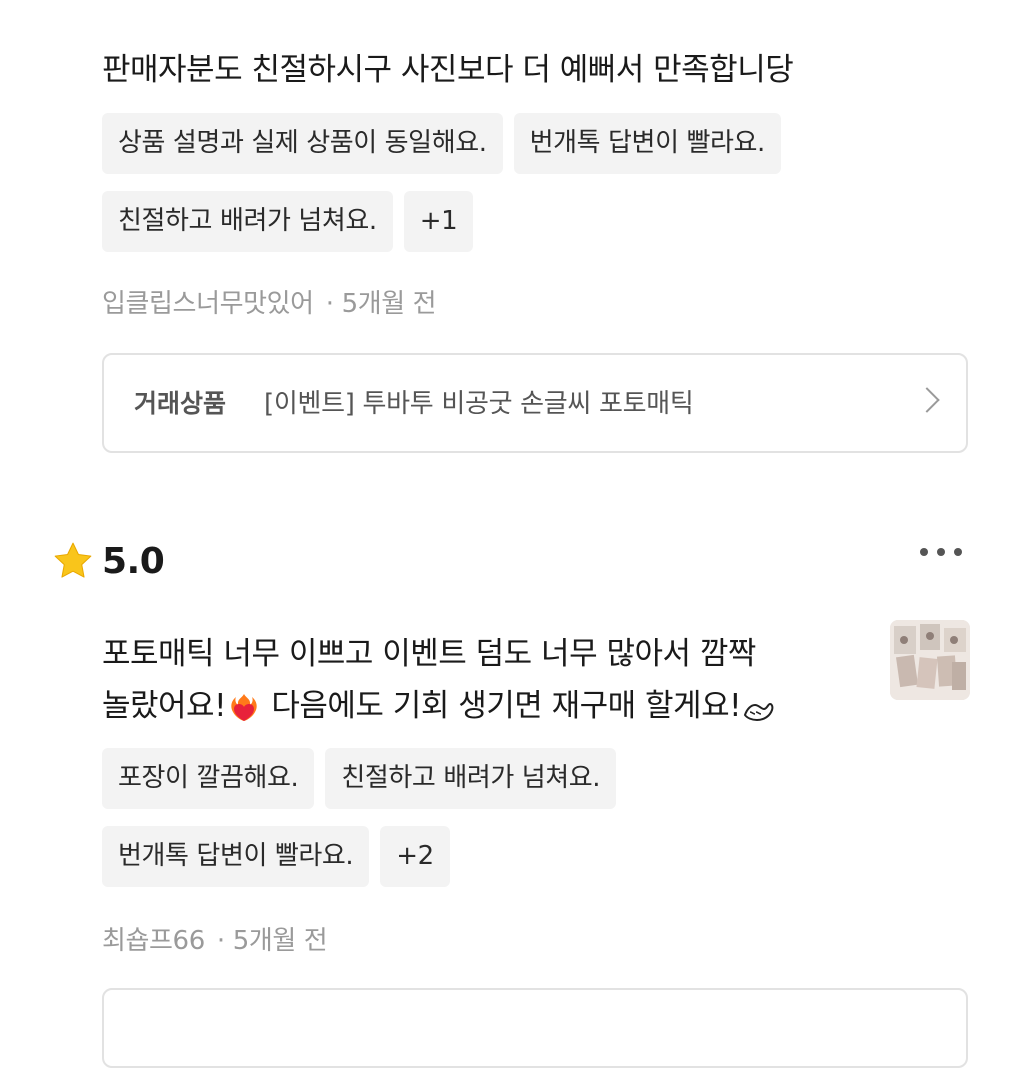 The height and width of the screenshot is (1068, 1024). Describe the element at coordinates (180, 403) in the screenshot. I see `product-label: 거래상품` at that location.